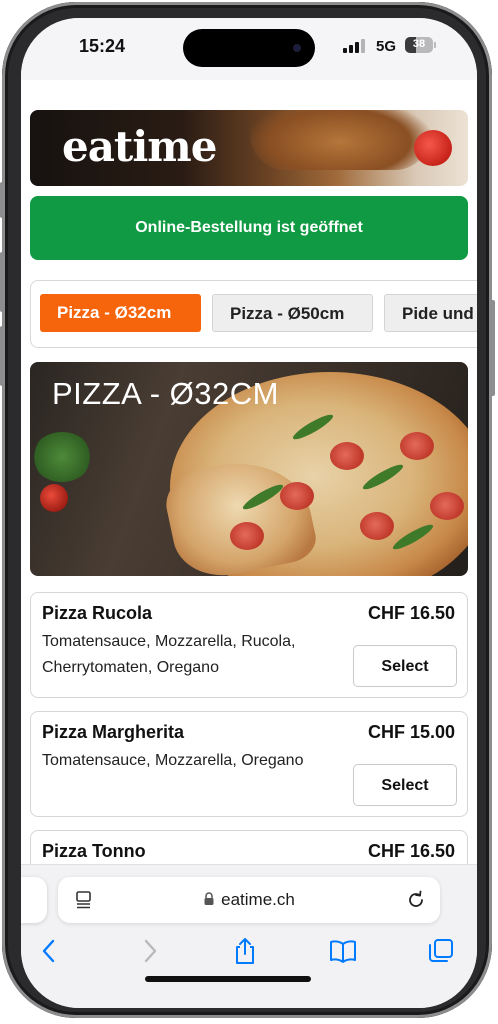  Describe the element at coordinates (435, 45) in the screenshot. I see `battery-nub` at that location.